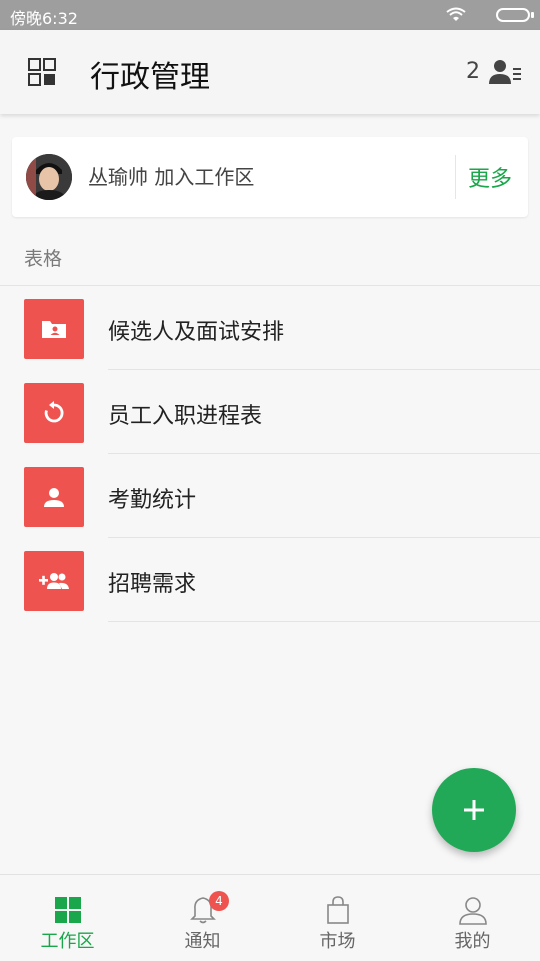  Describe the element at coordinates (202, 941) in the screenshot. I see `nav-label: 通知` at that location.